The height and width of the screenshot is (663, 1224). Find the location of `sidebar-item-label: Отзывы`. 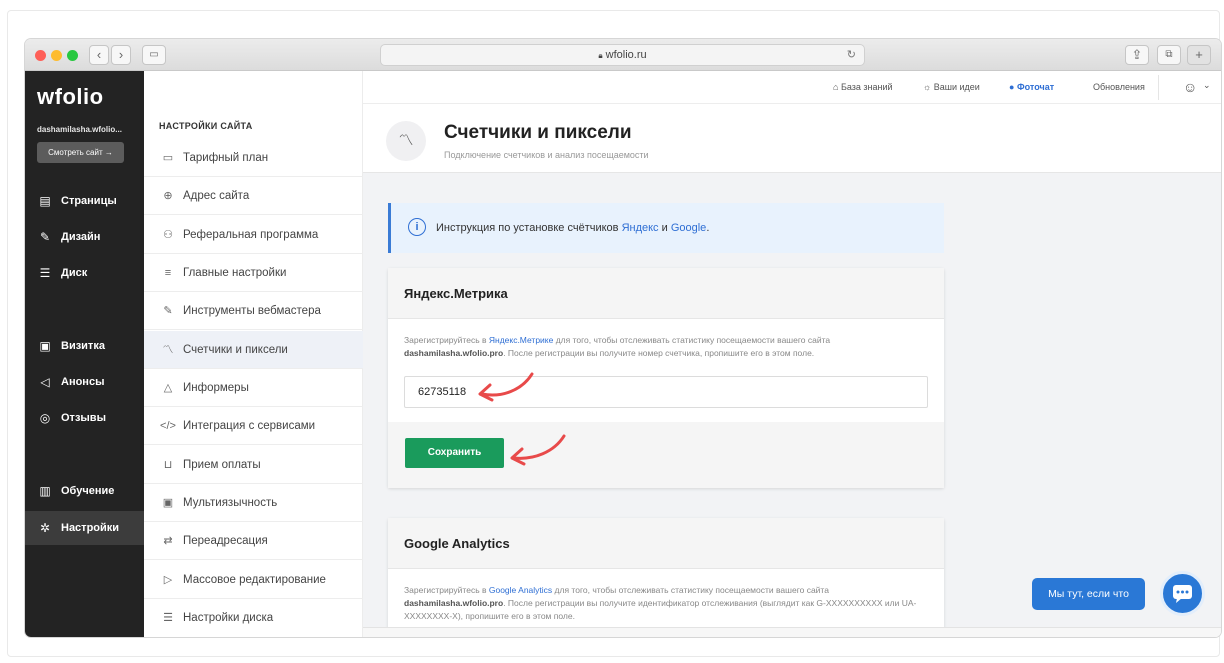

sidebar-item-label: Отзывы is located at coordinates (83, 418).